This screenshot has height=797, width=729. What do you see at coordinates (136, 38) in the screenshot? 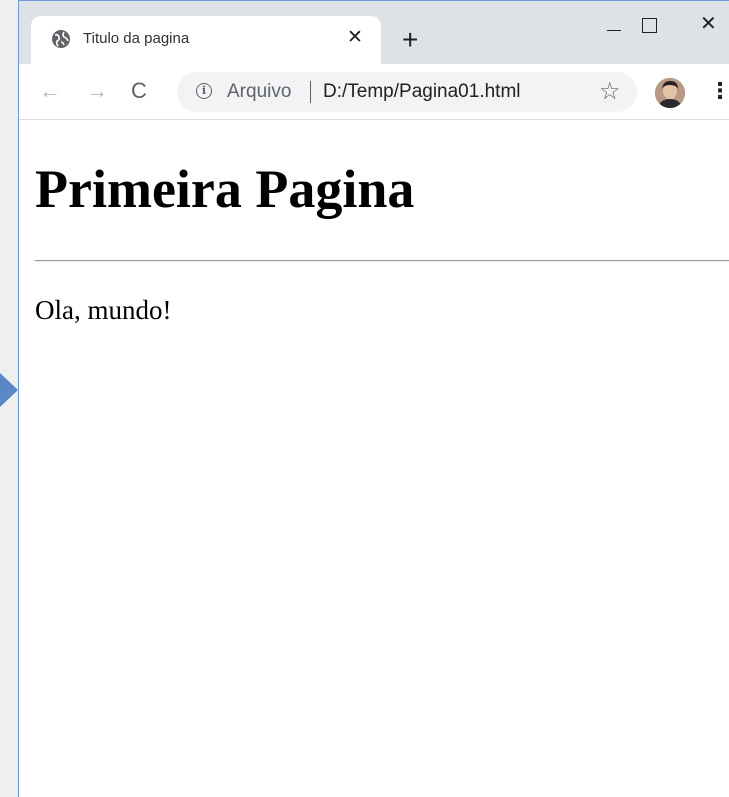
I see `tab-title: Titulo da pagina` at bounding box center [136, 38].